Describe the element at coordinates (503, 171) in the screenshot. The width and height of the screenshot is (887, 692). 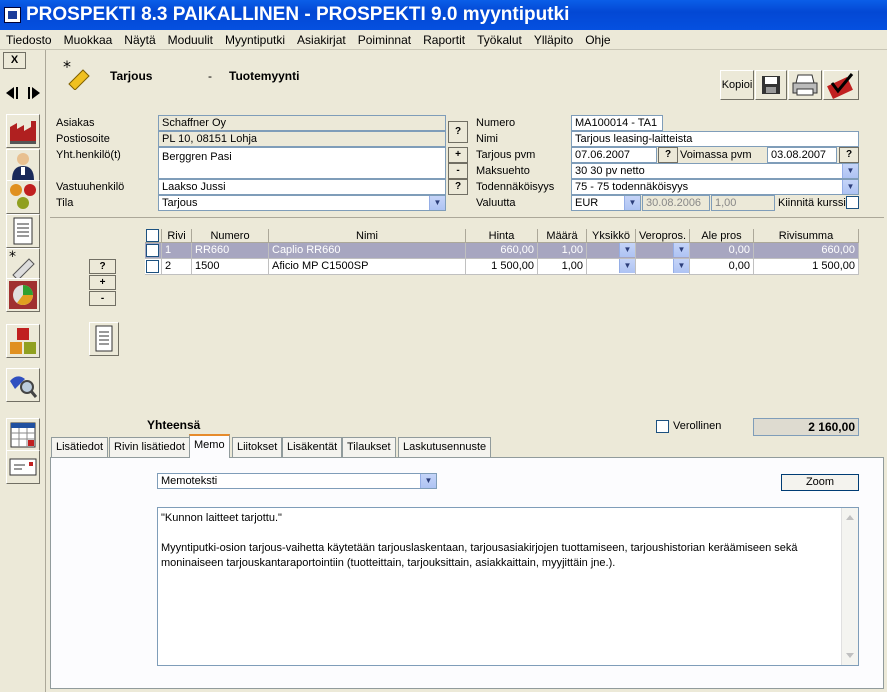
I see `payment-terms-label: Maksuehto` at that location.